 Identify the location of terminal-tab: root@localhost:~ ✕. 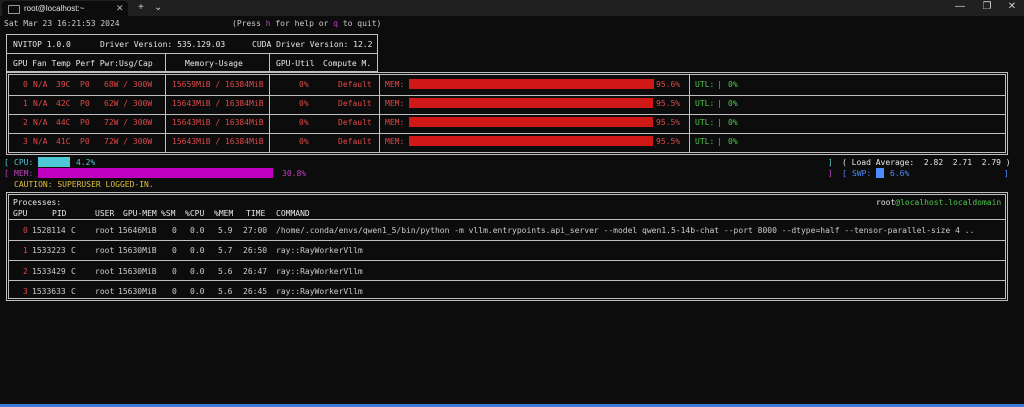
(65, 8).